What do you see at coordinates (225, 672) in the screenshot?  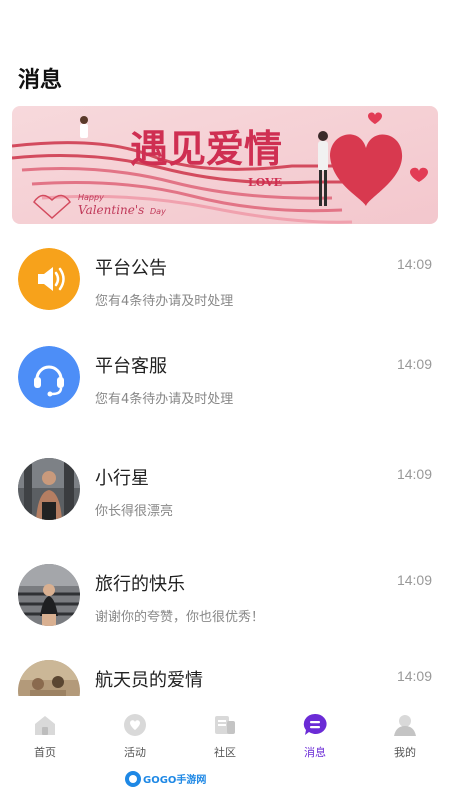 I see `list-item-astronaut-love: 航天员的爱情 14:09` at bounding box center [225, 672].